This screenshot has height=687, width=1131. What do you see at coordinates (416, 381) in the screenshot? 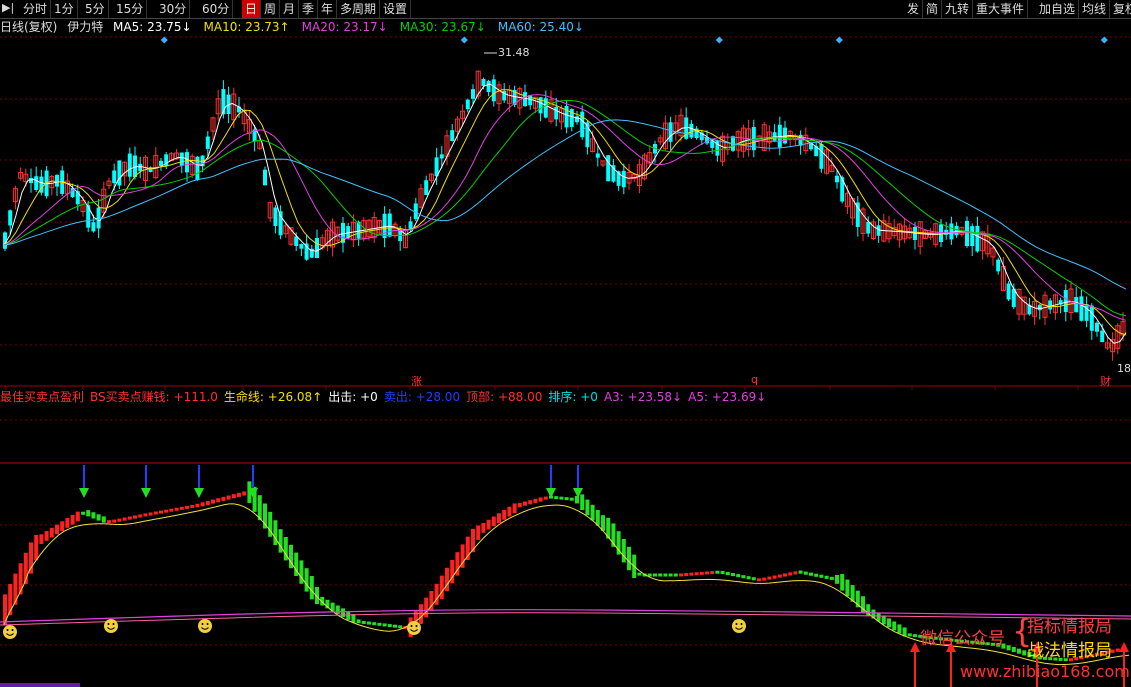
I see `event-mark-zhang: 涨` at bounding box center [416, 381].